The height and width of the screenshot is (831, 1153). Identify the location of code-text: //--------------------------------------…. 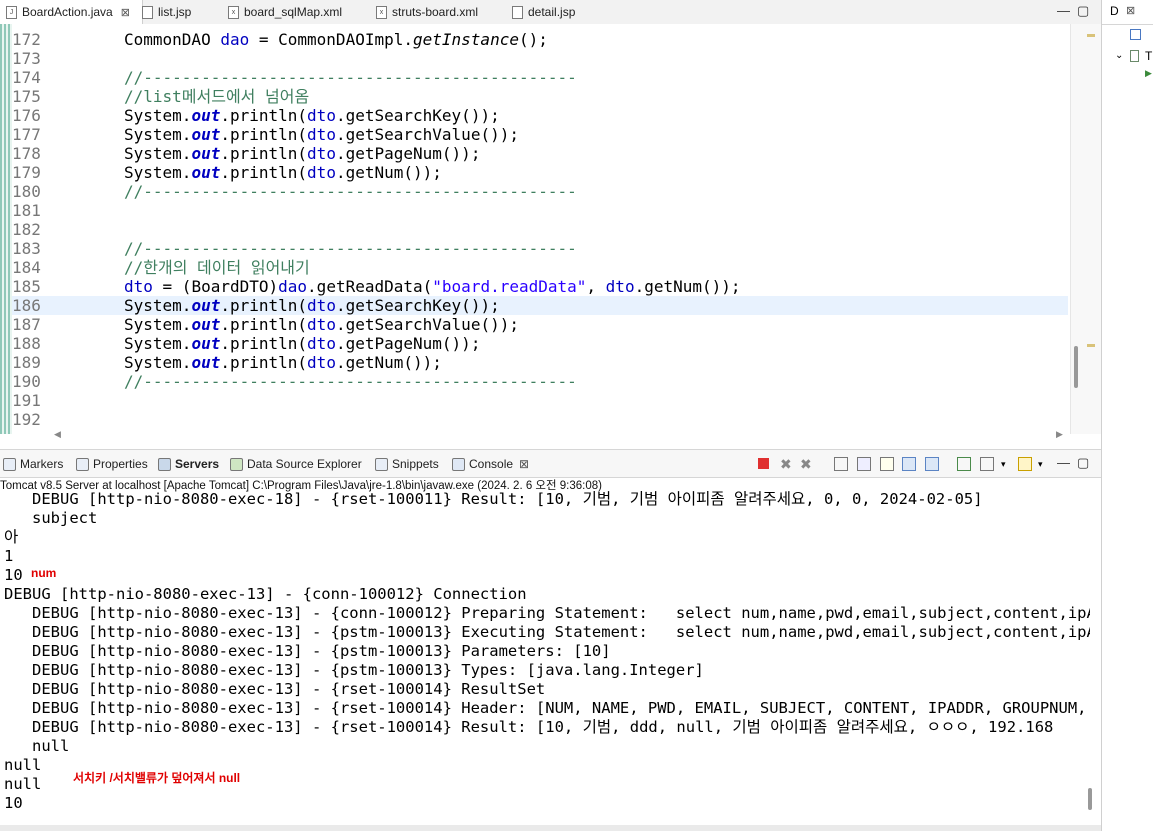
(350, 77).